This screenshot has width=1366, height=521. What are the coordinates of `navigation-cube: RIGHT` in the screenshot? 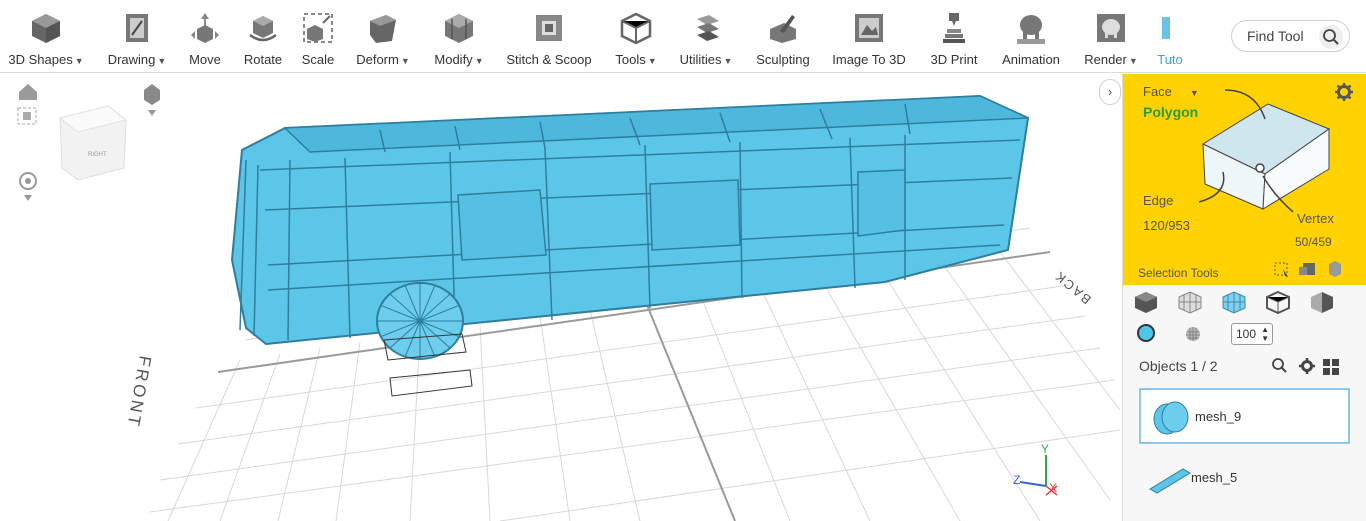 It's located at (93, 143).